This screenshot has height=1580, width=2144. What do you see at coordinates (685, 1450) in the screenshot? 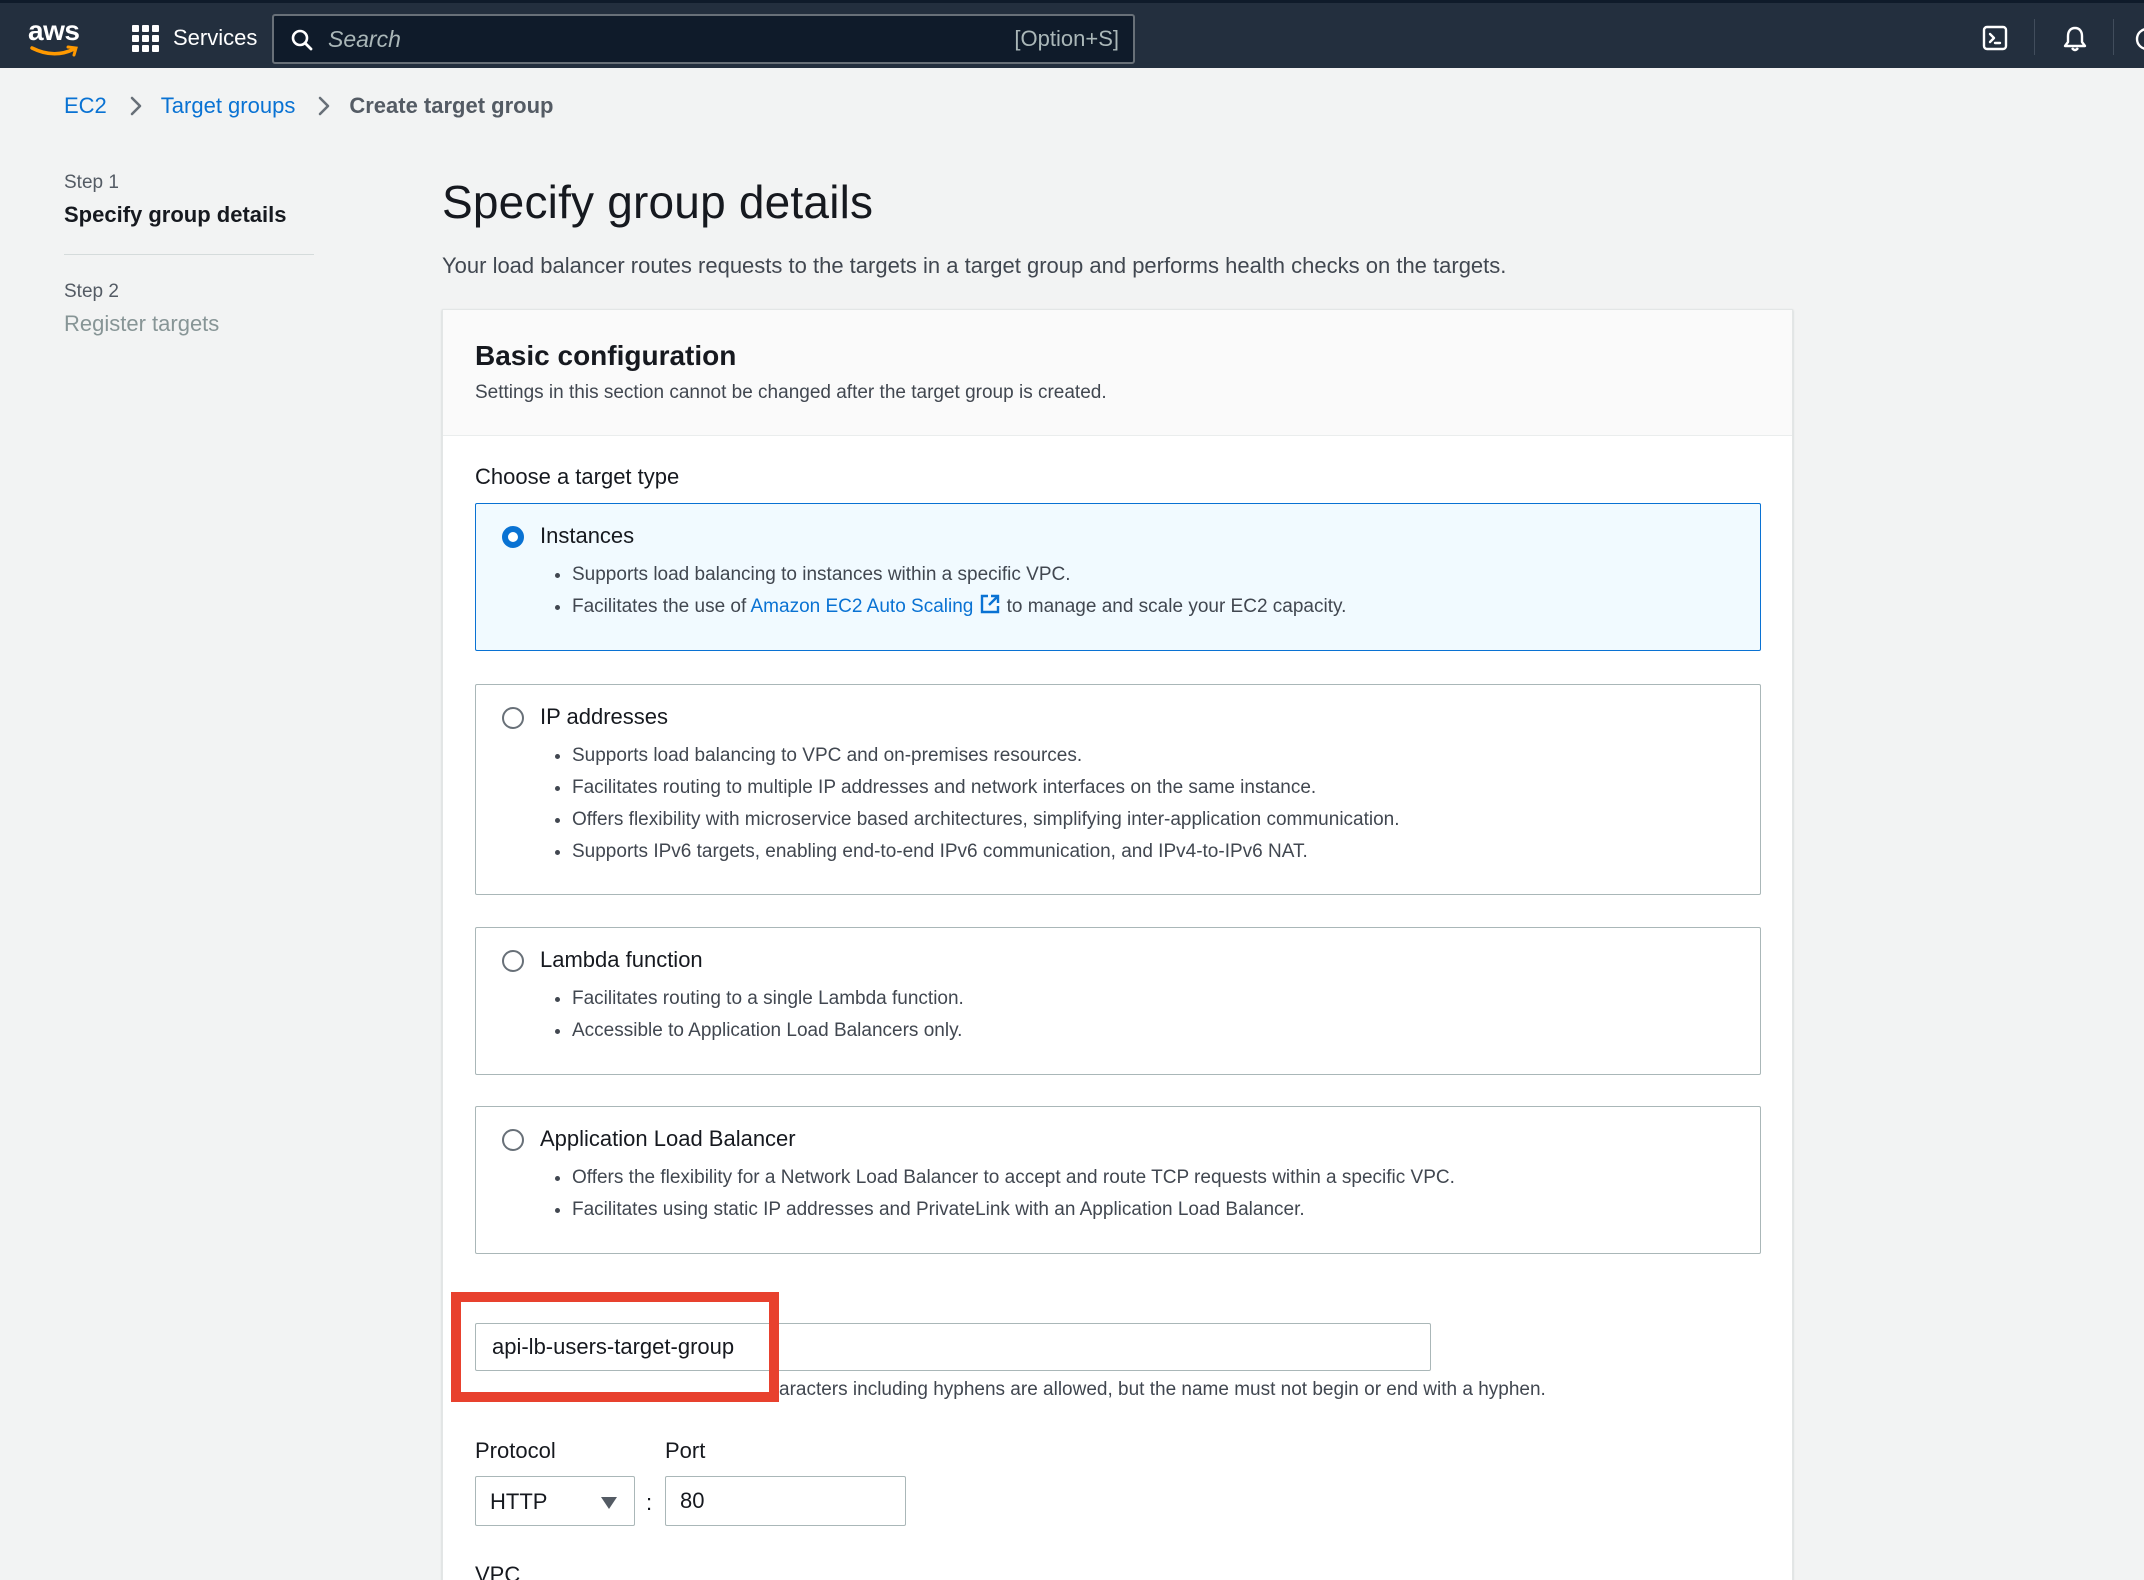
I see `port-label: Port` at bounding box center [685, 1450].